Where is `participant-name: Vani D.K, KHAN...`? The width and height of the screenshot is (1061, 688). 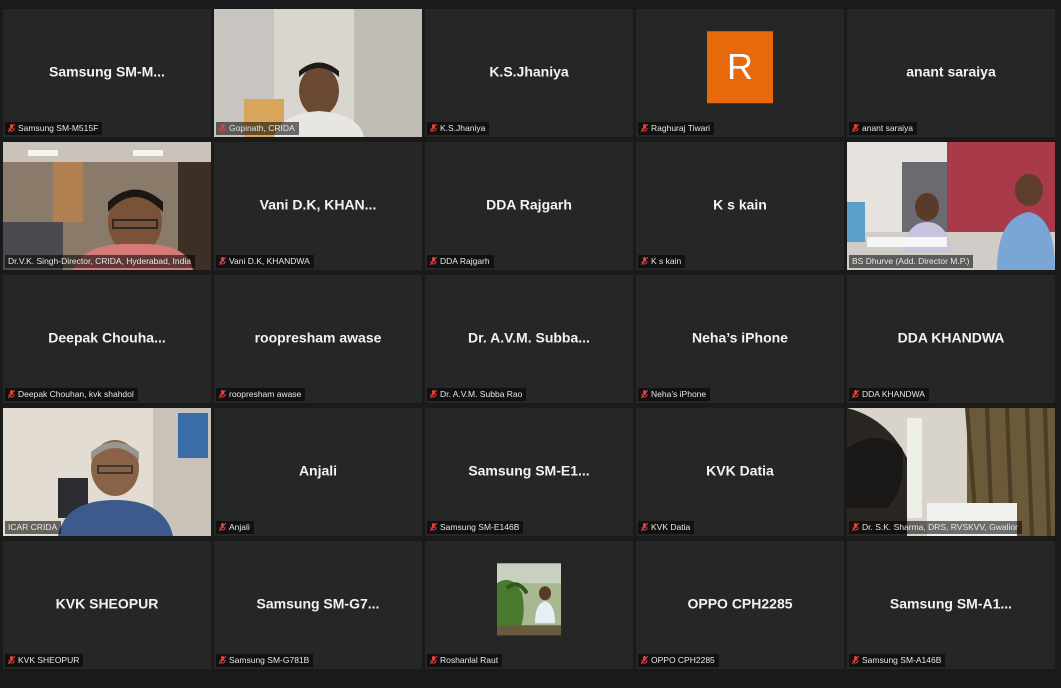
participant-name: Vani D.K, KHAN... is located at coordinates (318, 204).